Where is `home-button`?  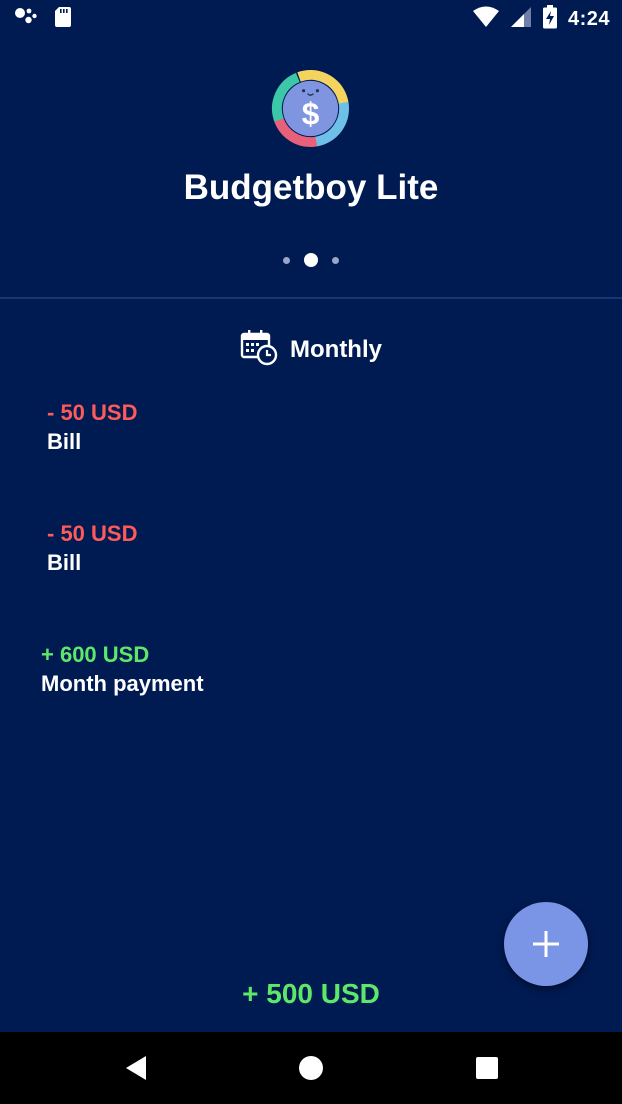
home-button is located at coordinates (311, 1068).